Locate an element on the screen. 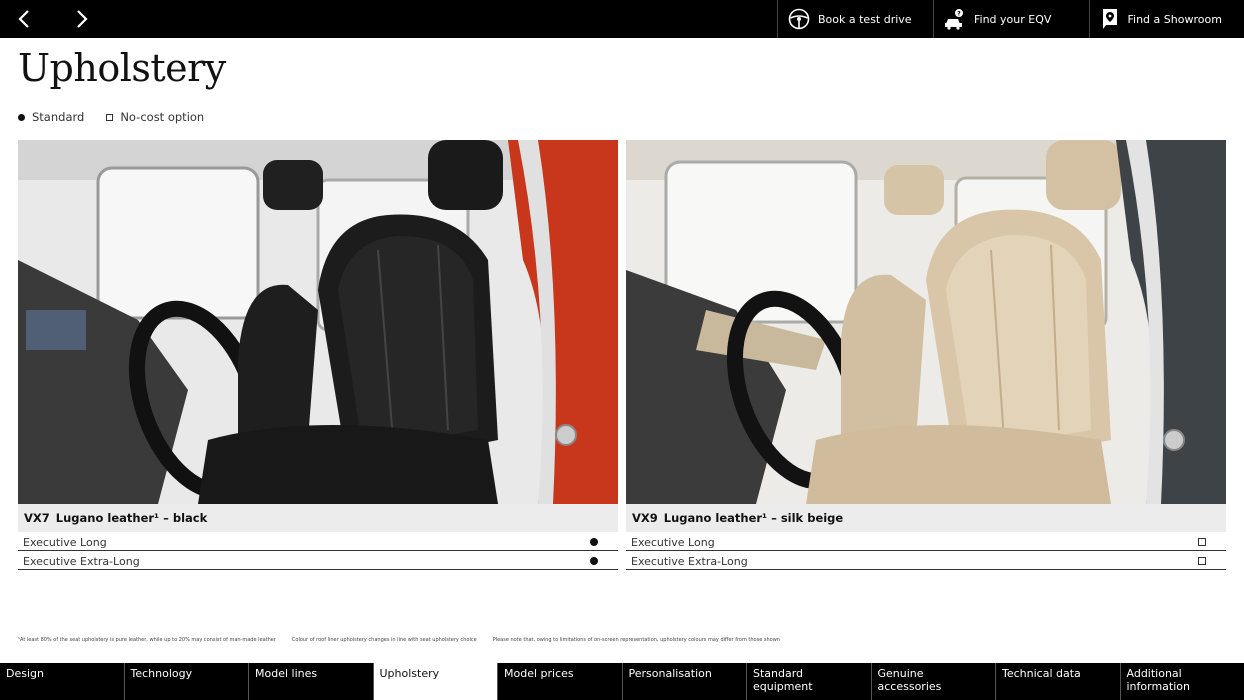 The height and width of the screenshot is (700, 1244). find-your-eqv-label: Find your EQV is located at coordinates (1013, 19).